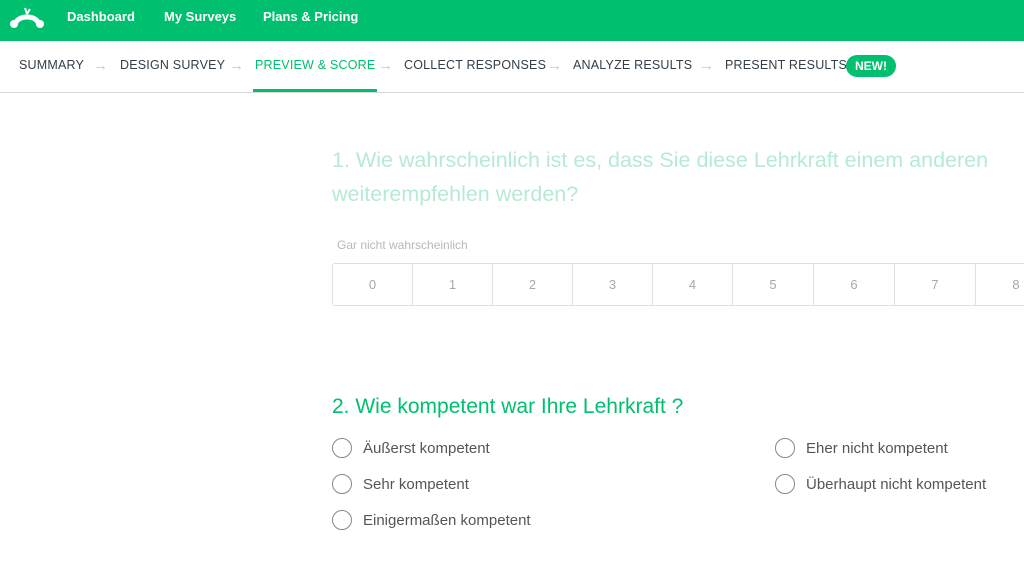 This screenshot has height=561, width=1024. Describe the element at coordinates (871, 66) in the screenshot. I see `new-badge: NEW!` at that location.